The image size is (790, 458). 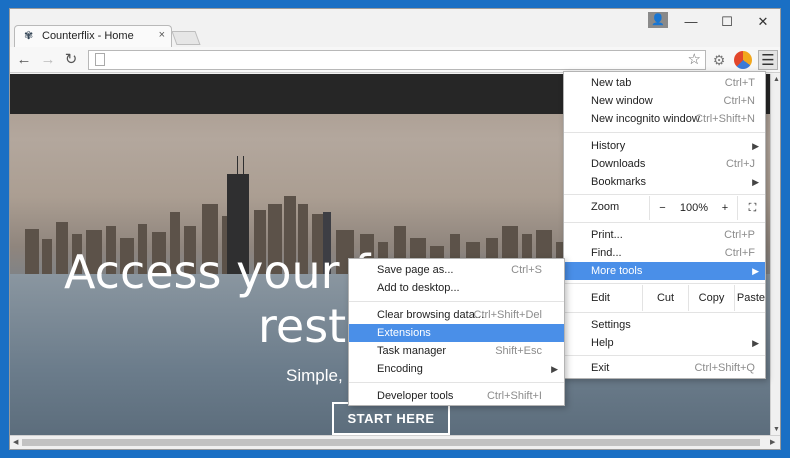 What do you see at coordinates (664, 164) in the screenshot?
I see `menu-item-downloads: Downloads Ctrl+J` at bounding box center [664, 164].